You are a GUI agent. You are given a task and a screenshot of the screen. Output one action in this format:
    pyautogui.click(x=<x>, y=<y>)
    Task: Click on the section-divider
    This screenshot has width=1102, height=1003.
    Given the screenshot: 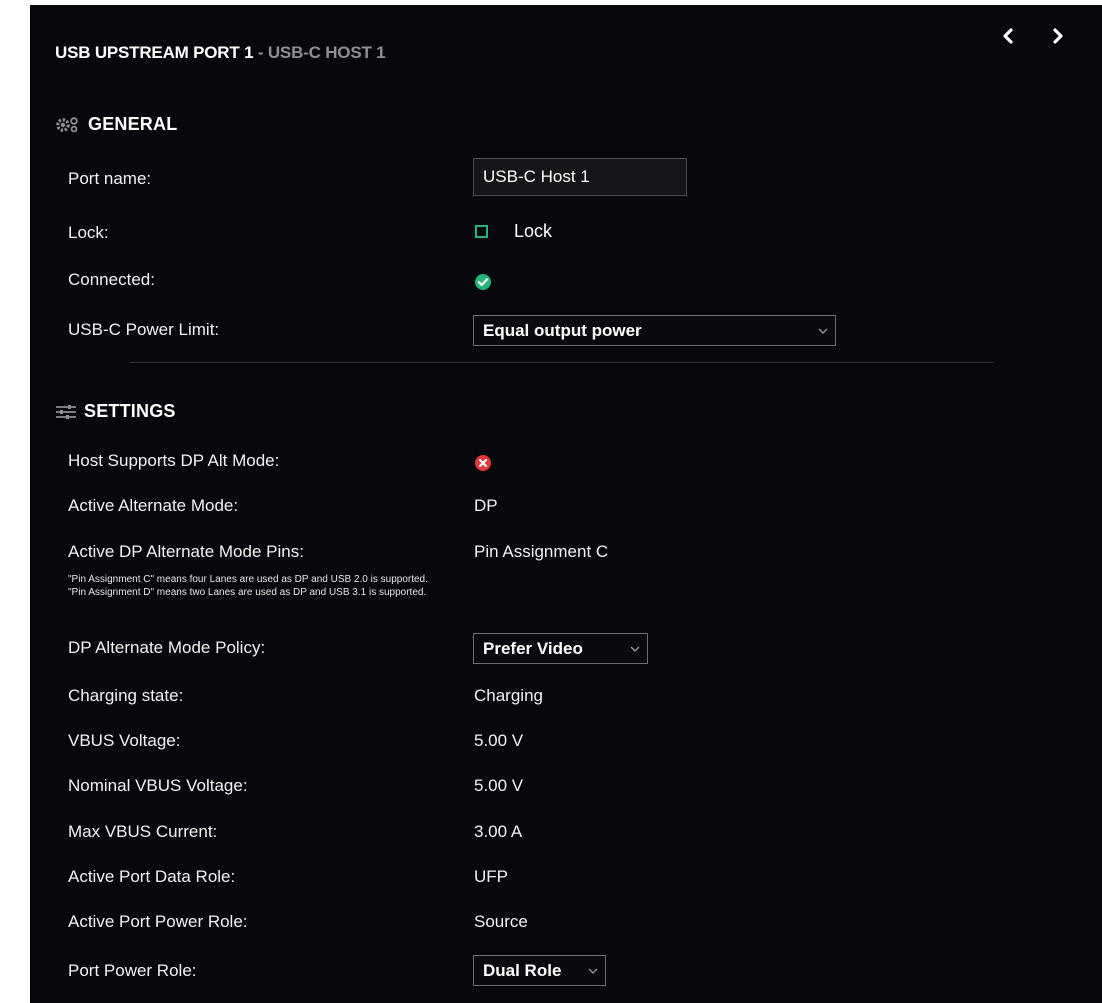 What is the action you would take?
    pyautogui.click(x=562, y=362)
    